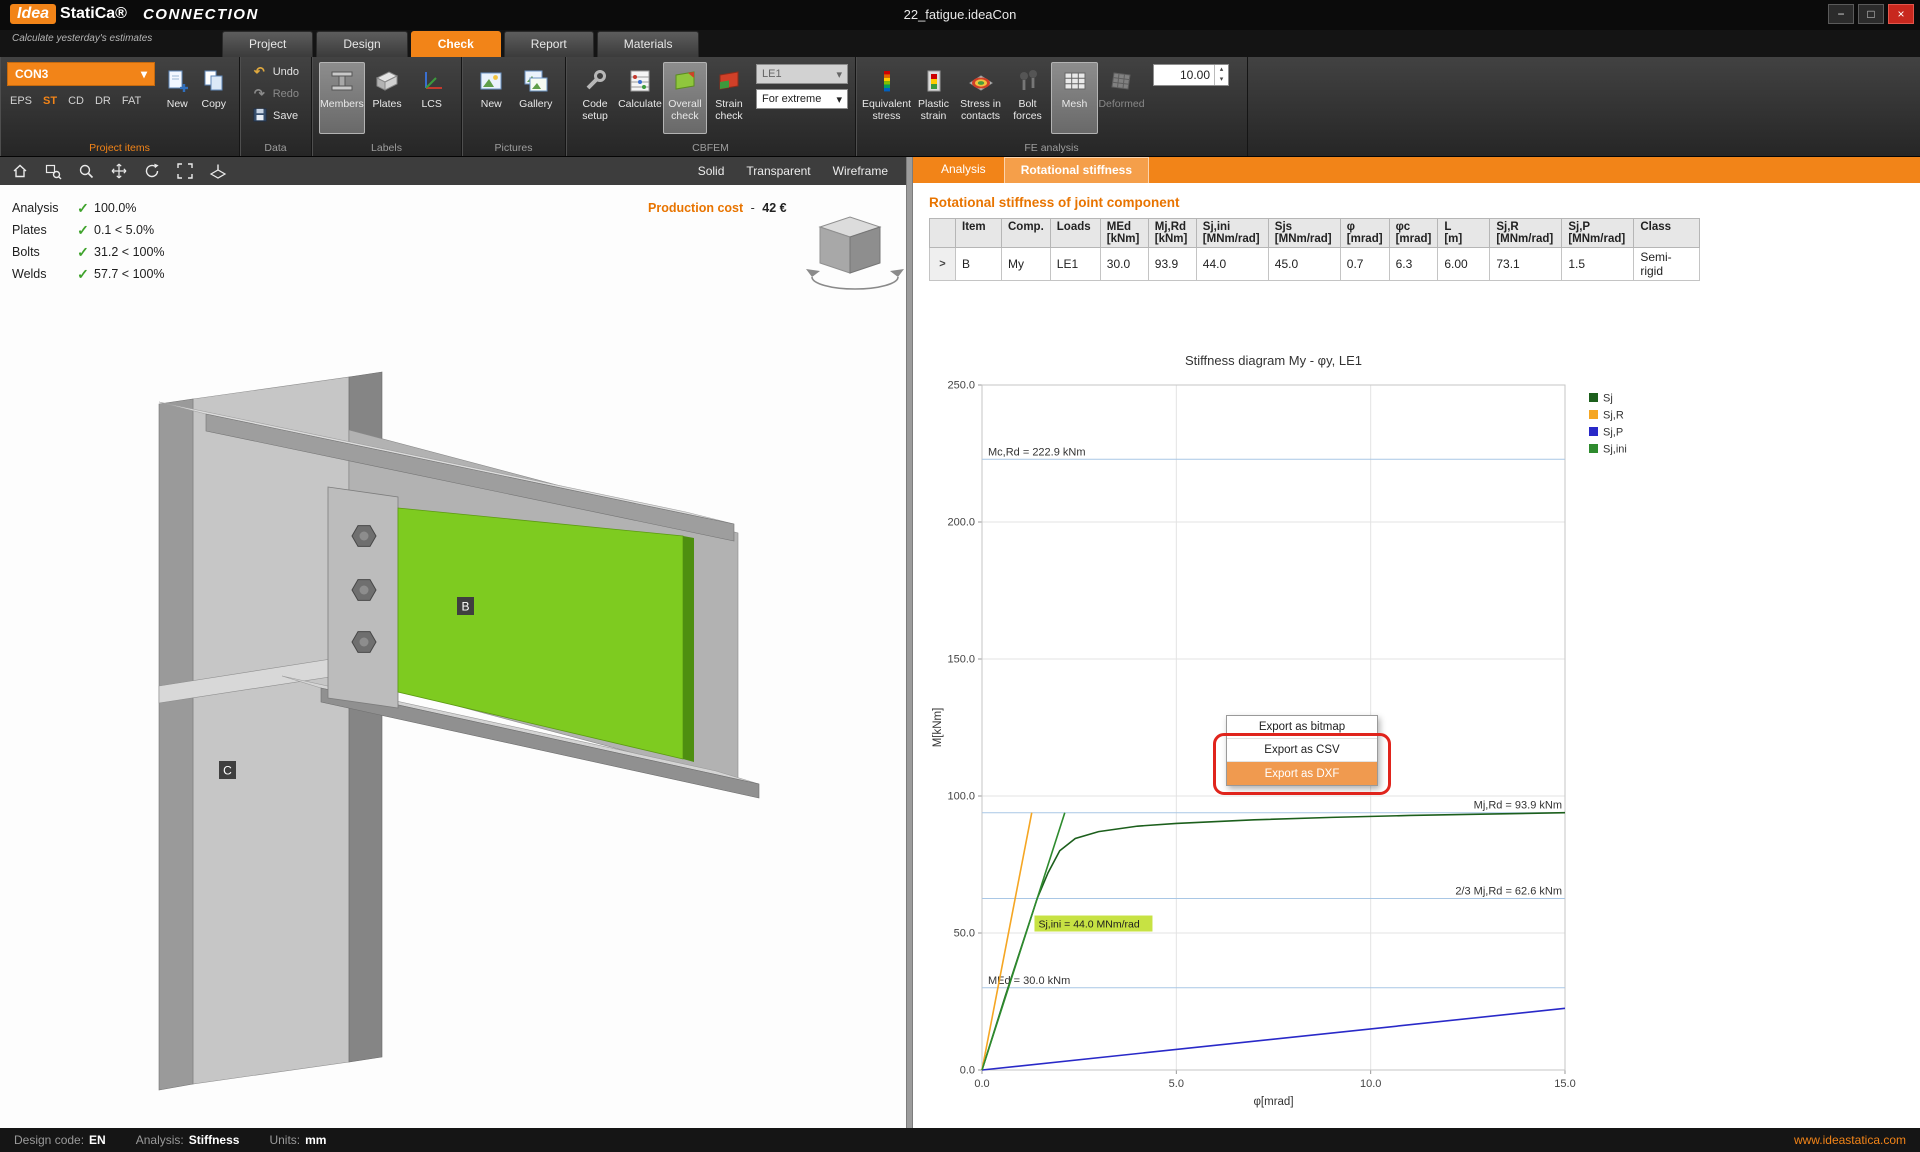  What do you see at coordinates (1901, 14) in the screenshot?
I see `close-button: ×` at bounding box center [1901, 14].